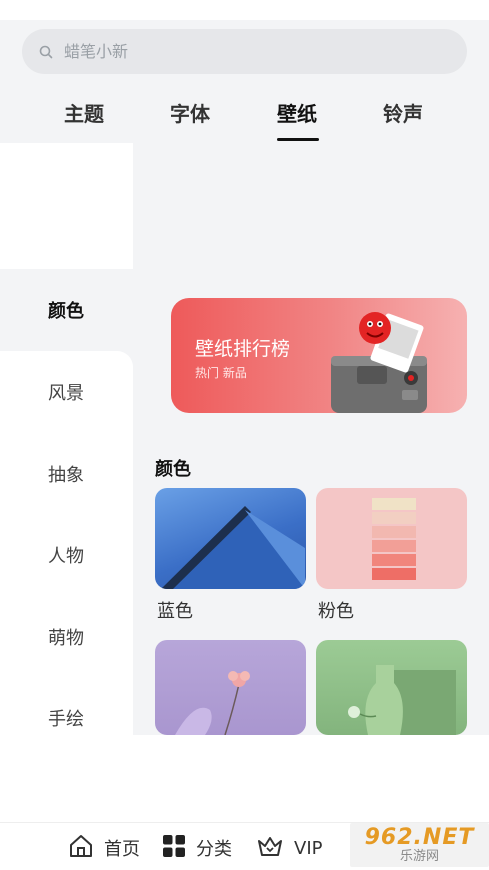  What do you see at coordinates (66, 206) in the screenshot?
I see `sidebar-spacer` at bounding box center [66, 206].